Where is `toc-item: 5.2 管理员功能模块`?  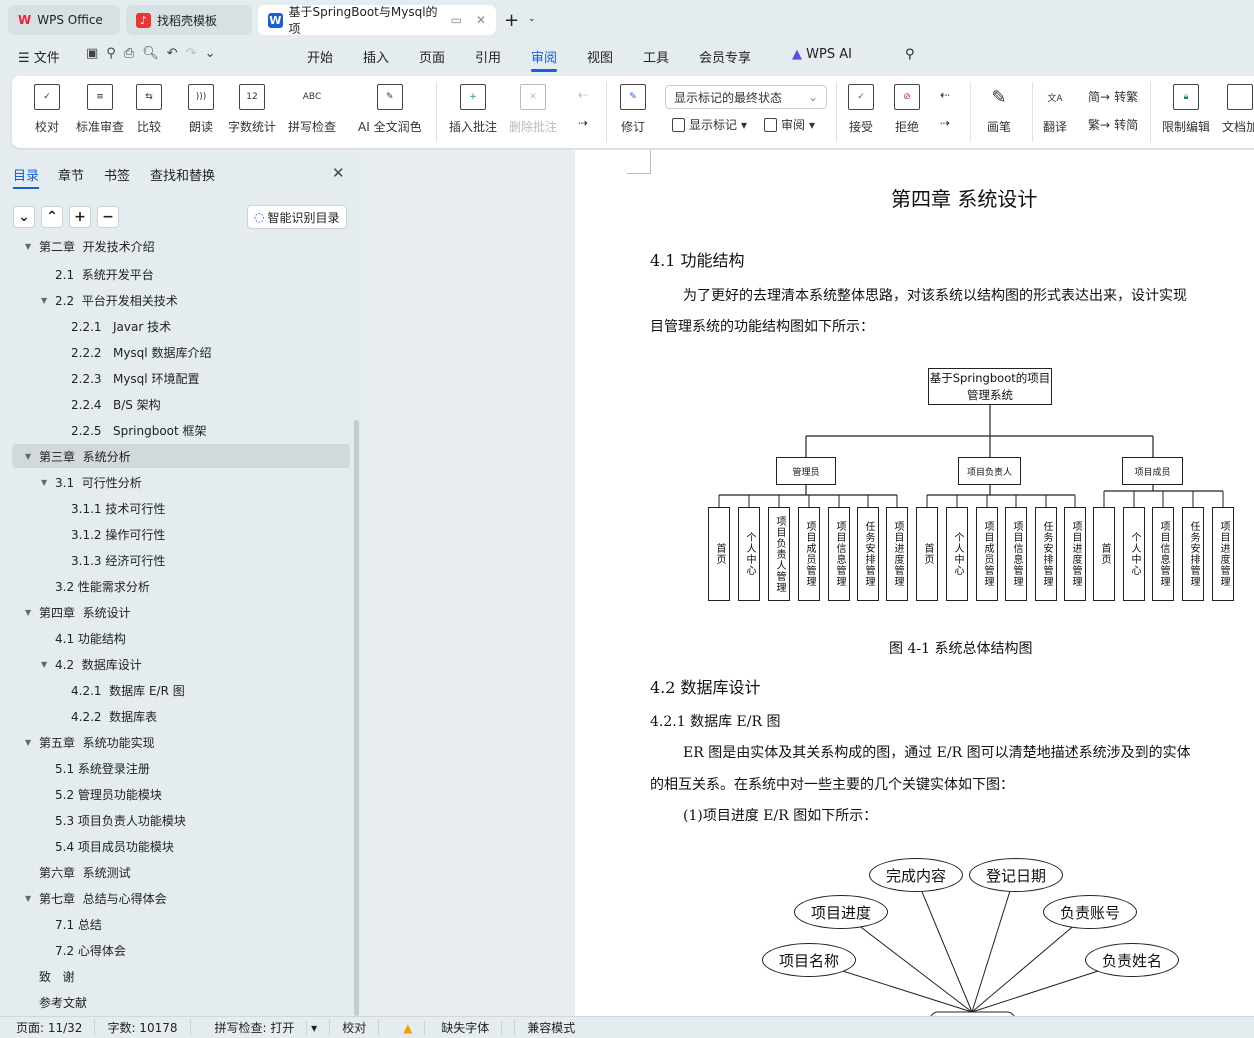 toc-item: 5.2 管理员功能模块 is located at coordinates (181, 794).